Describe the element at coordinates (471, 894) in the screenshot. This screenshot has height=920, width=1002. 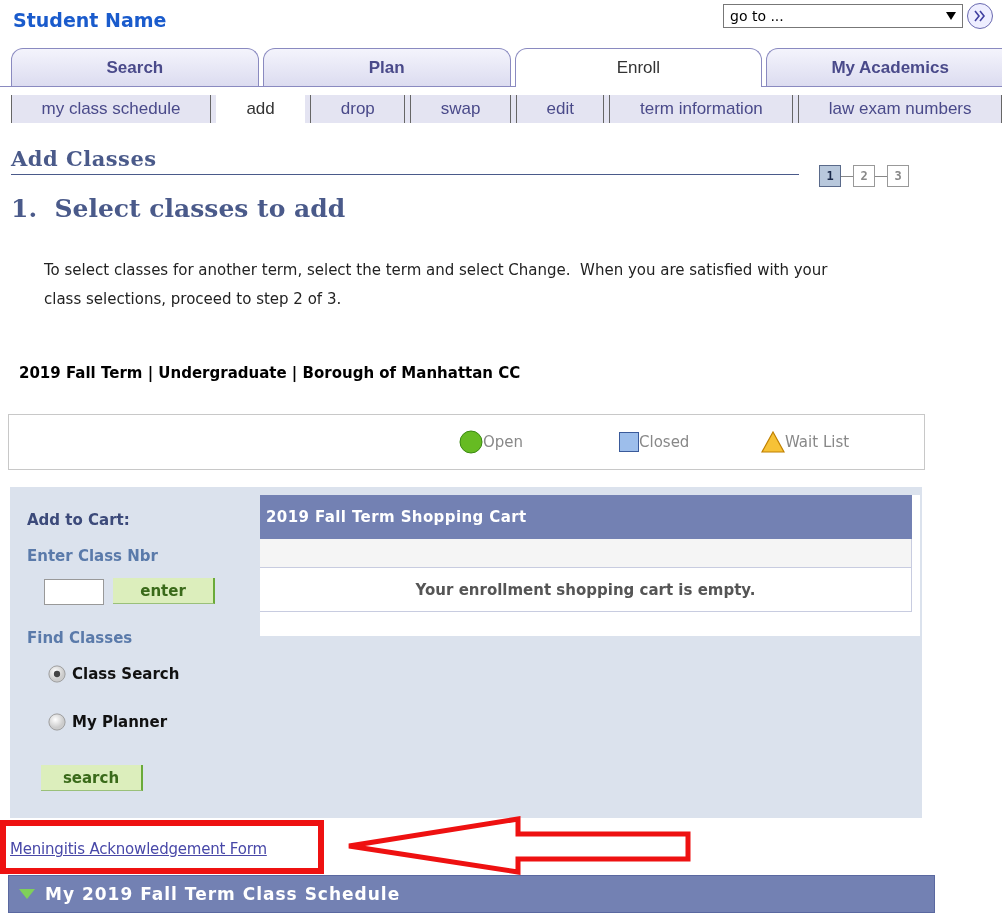
I see `schedule-section-header: My 2019 Fall Term Class Schedule` at that location.